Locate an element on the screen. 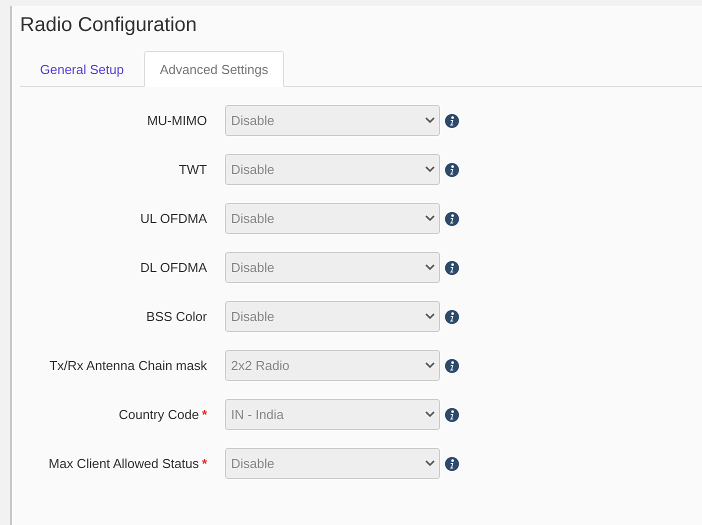 The width and height of the screenshot is (702, 525). page-title: Radio Configuration is located at coordinates (109, 25).